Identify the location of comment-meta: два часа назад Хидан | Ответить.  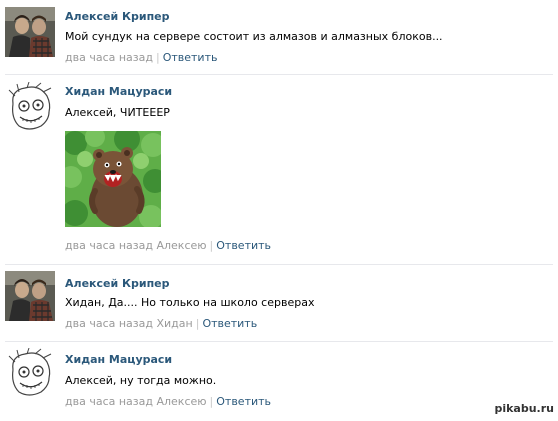
(161, 323).